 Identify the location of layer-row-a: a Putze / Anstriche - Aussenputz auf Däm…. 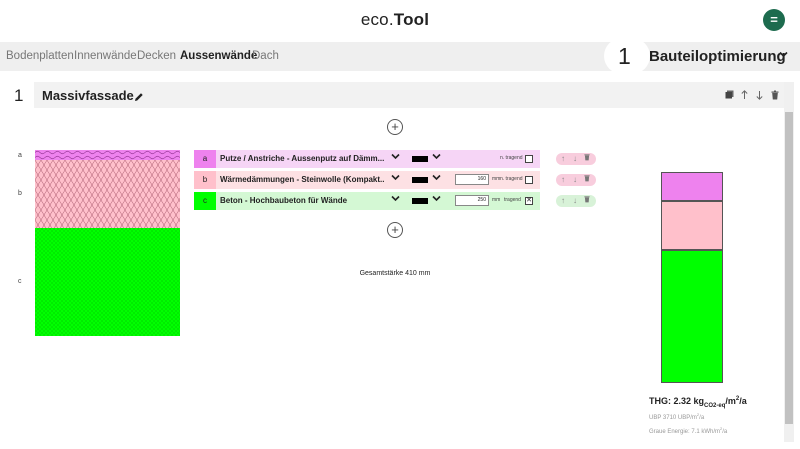
(367, 159).